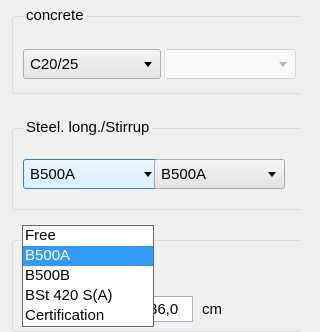 This screenshot has width=320, height=332. Describe the element at coordinates (230, 64) in the screenshot. I see `concrete-second-combo` at that location.